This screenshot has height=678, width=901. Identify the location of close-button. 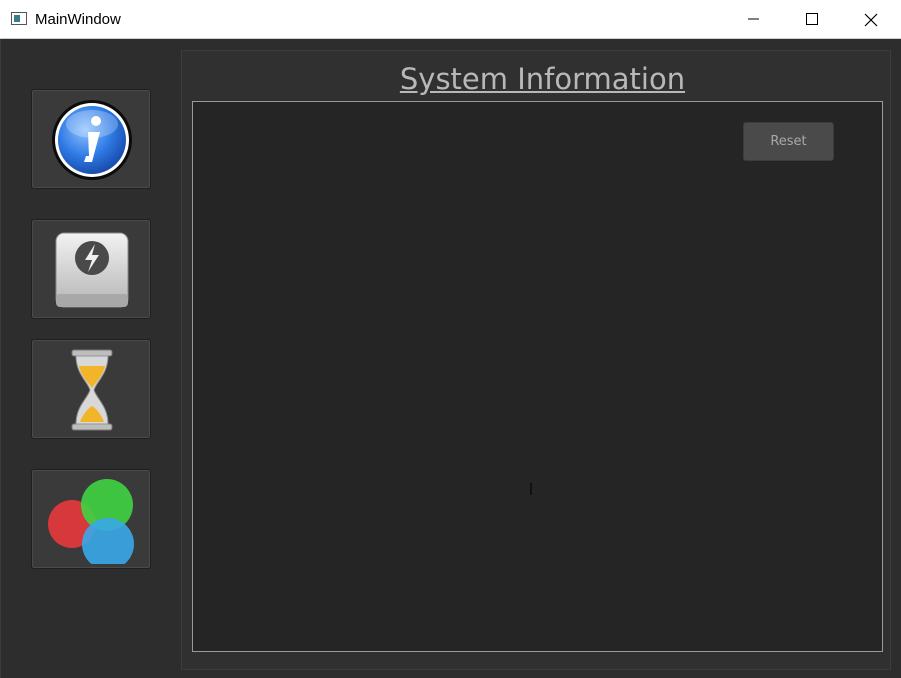
(871, 19).